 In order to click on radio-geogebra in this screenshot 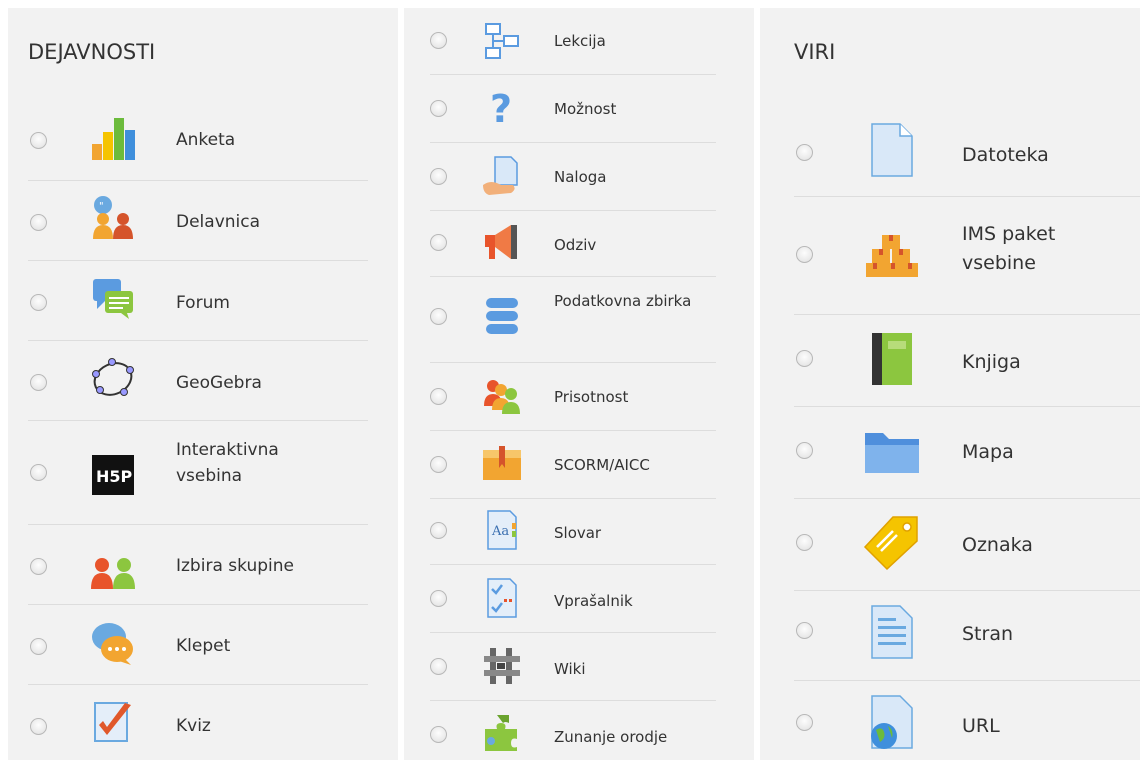, I will do `click(38, 382)`.